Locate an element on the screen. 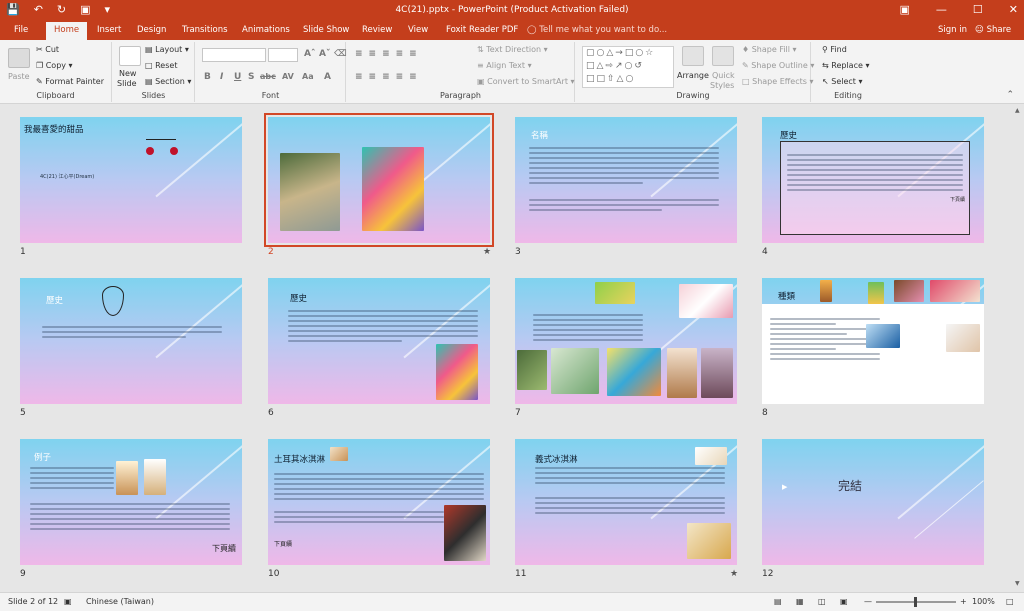 This screenshot has width=1024, height=611. align-text-button: ≡ Align Text ▾ is located at coordinates (504, 65).